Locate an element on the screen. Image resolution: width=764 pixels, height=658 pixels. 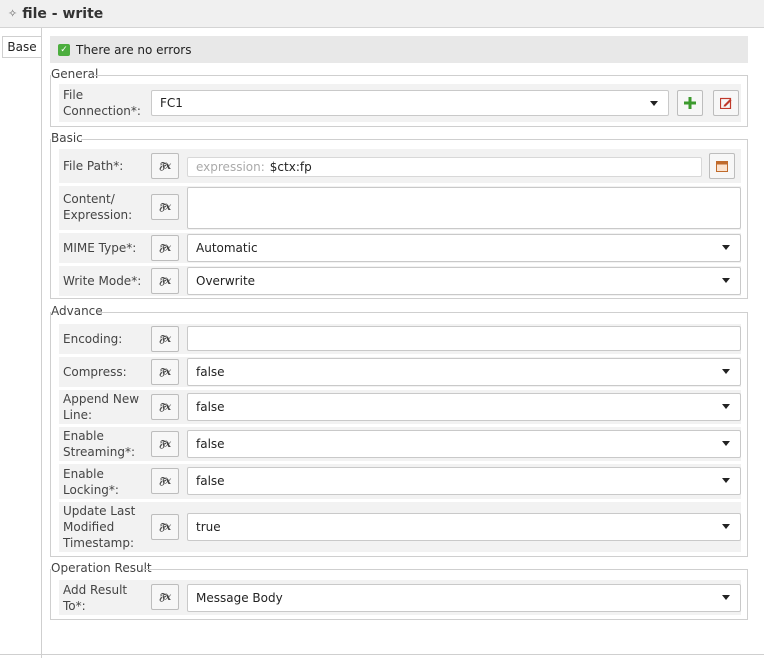
edit-connection-button is located at coordinates (726, 103).